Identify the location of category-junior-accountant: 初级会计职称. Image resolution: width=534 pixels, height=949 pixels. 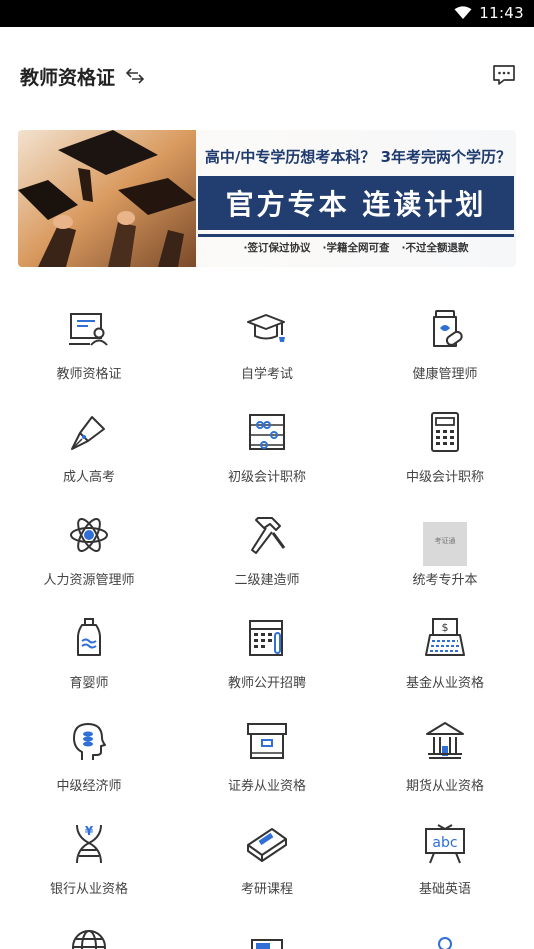
(267, 454).